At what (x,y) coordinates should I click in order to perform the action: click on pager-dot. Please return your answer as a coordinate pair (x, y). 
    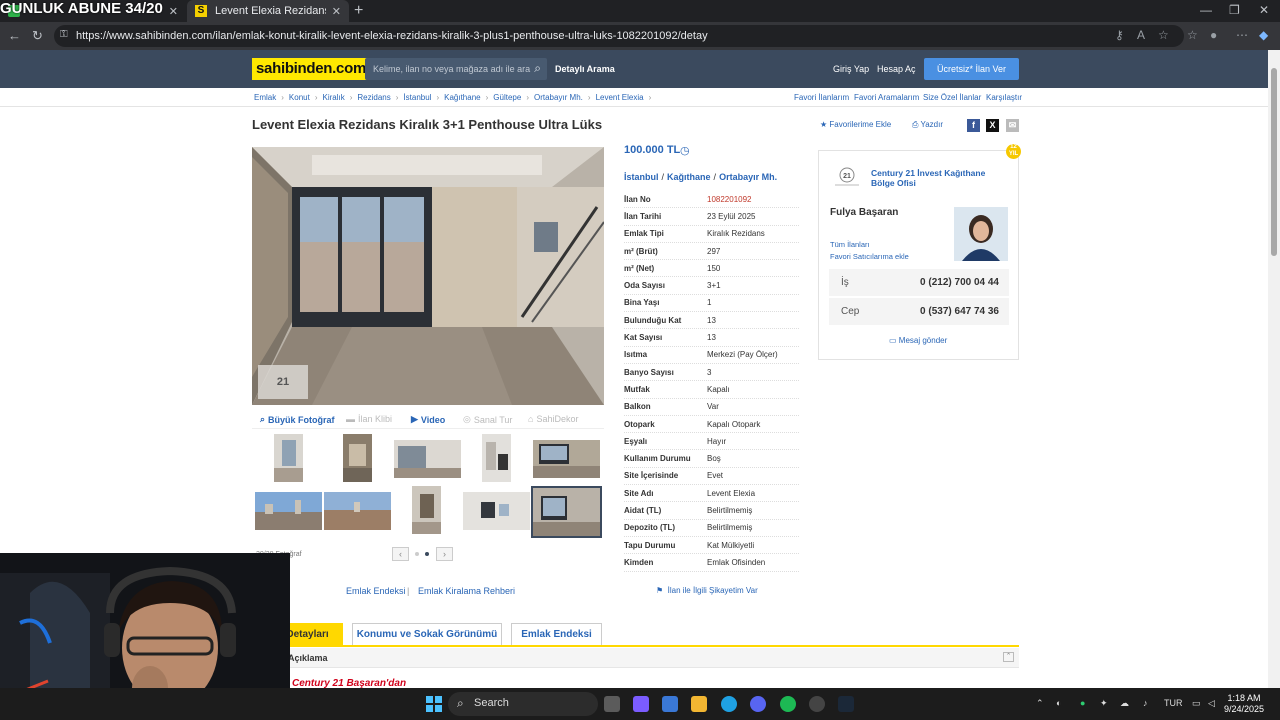
    Looking at the image, I should click on (417, 554).